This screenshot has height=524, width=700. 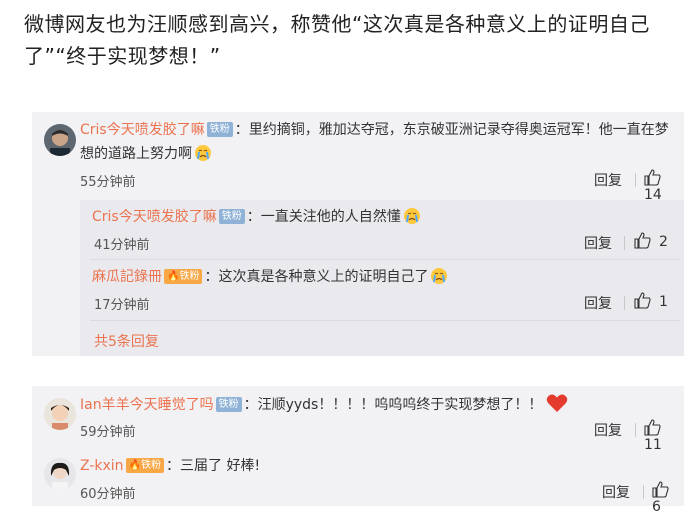 I want to click on like-button: 14, so click(x=664, y=186).